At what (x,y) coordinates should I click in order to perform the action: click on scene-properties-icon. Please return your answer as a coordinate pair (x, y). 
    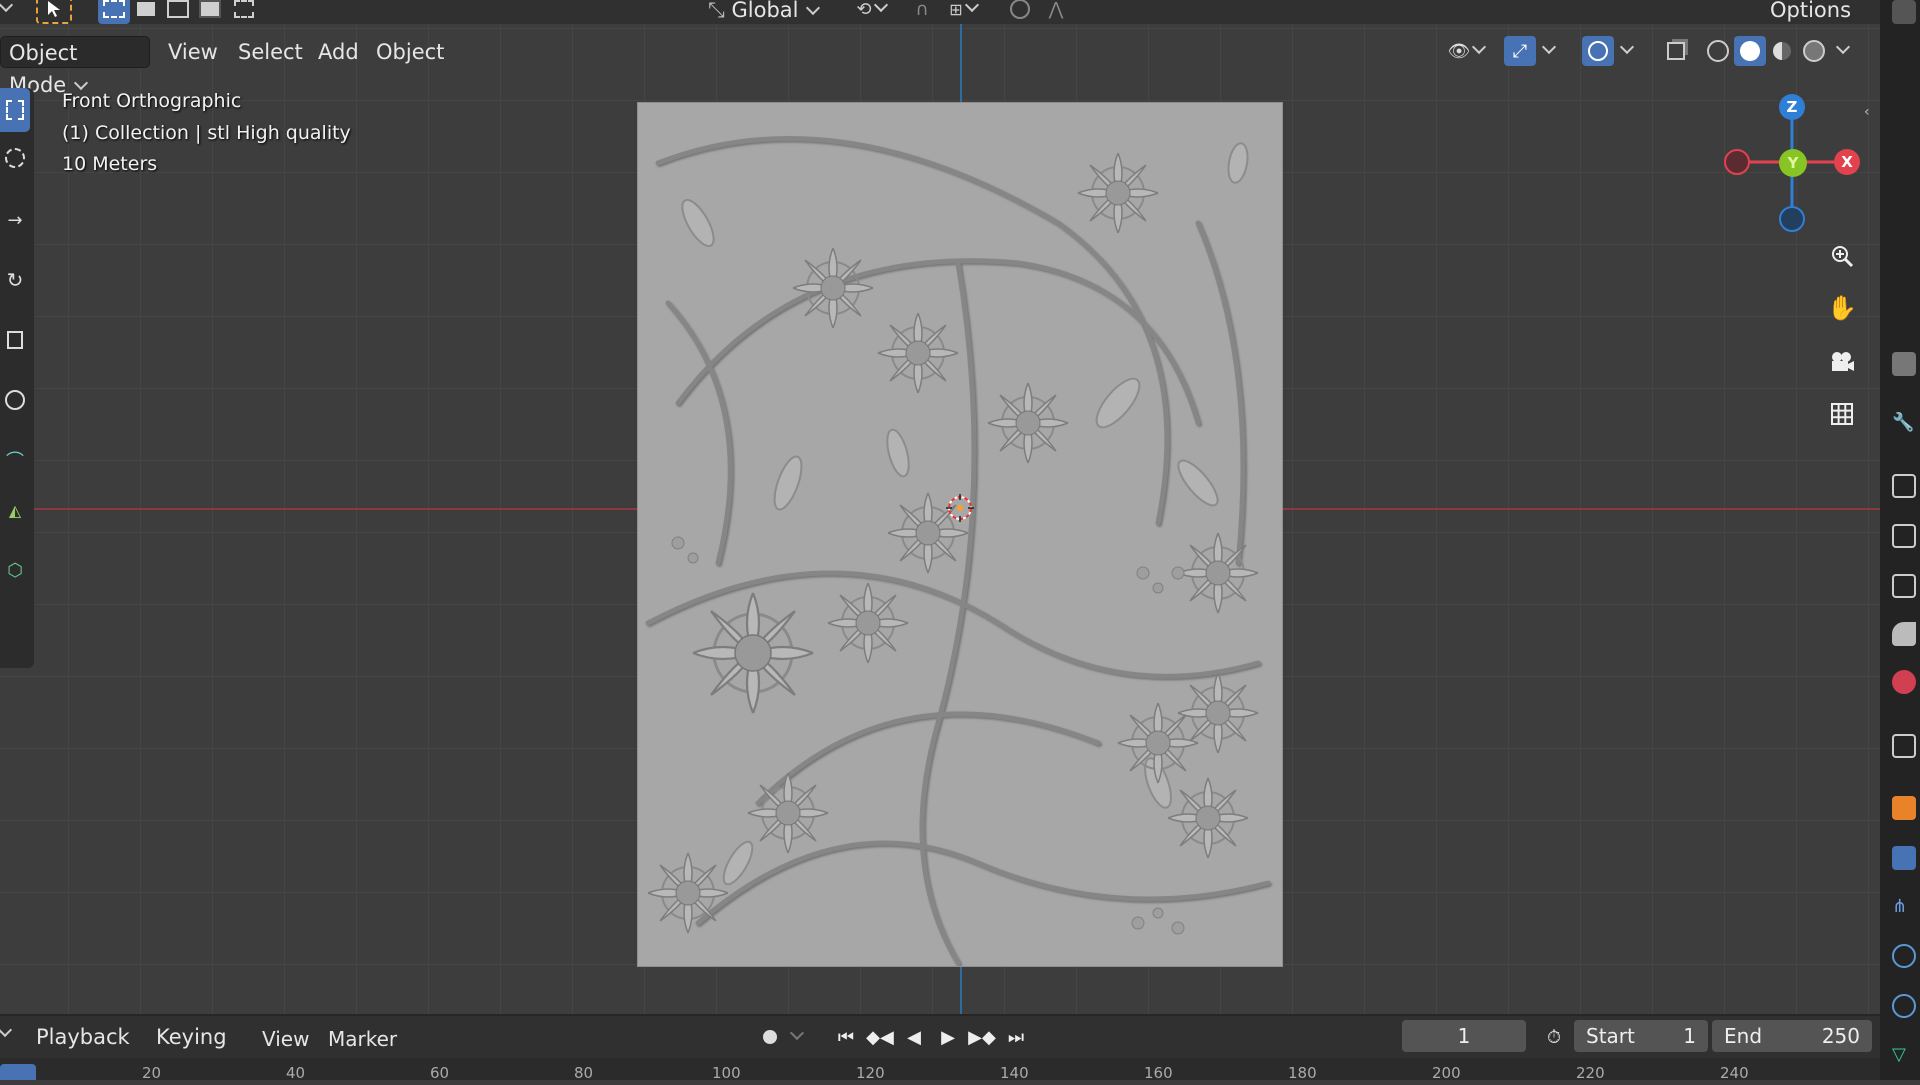
    Looking at the image, I should click on (1904, 634).